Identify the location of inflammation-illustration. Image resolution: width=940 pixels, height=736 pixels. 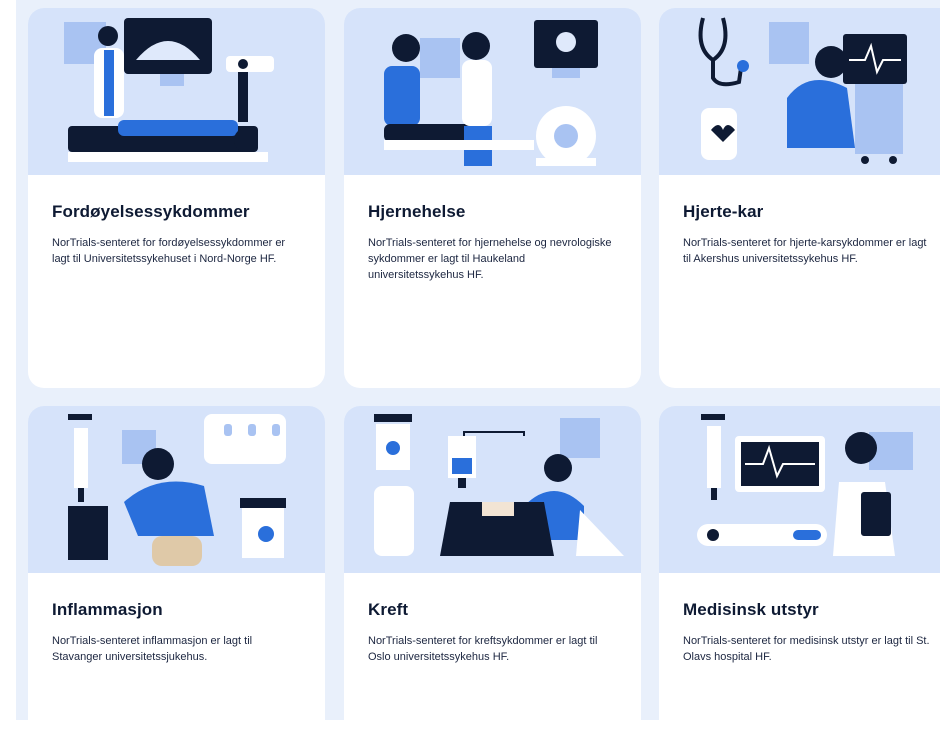
(176, 489).